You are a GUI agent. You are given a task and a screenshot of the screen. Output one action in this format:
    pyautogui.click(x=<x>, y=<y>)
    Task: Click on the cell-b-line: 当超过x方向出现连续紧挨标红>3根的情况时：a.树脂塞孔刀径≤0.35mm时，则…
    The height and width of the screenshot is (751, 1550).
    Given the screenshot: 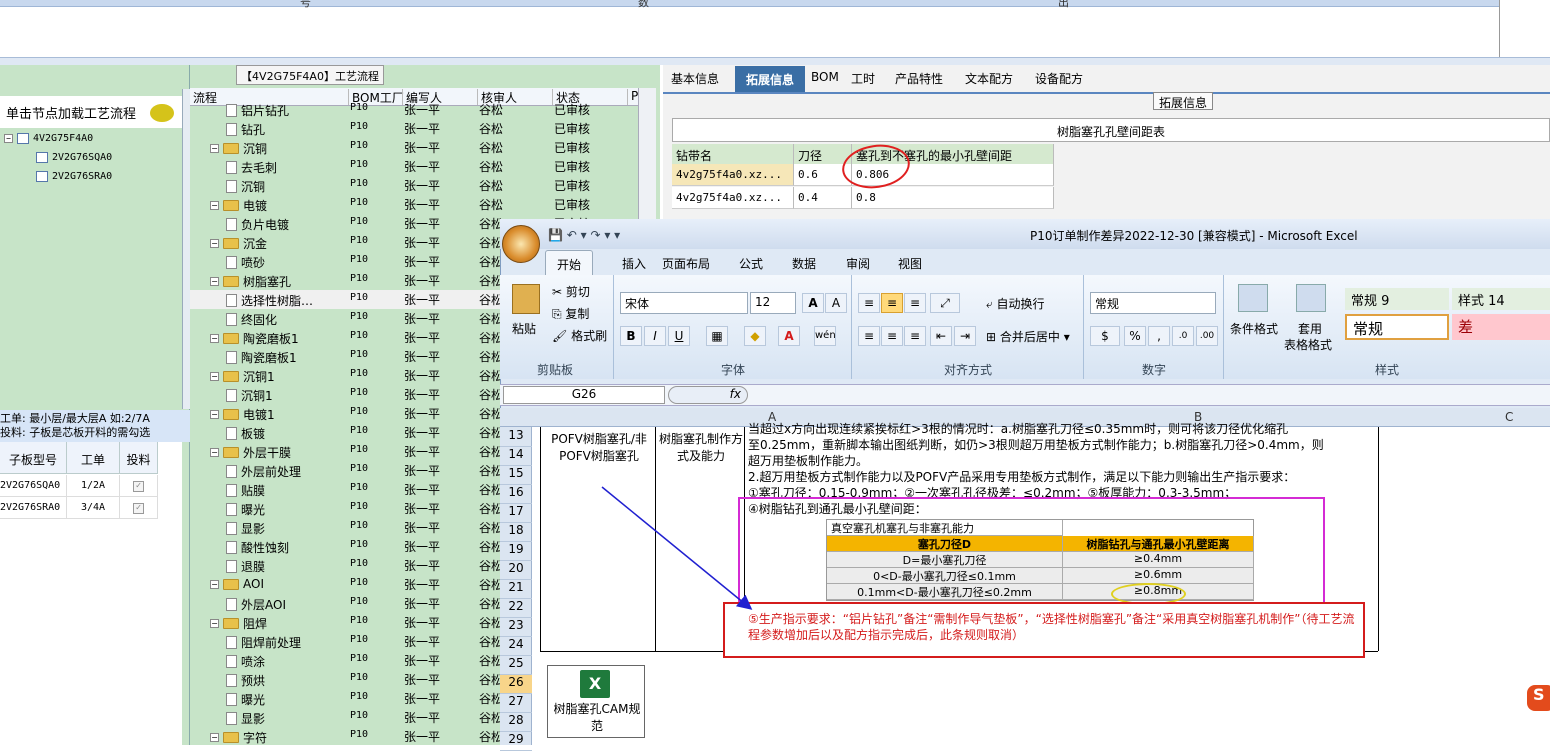 What is the action you would take?
    pyautogui.click(x=1062, y=429)
    